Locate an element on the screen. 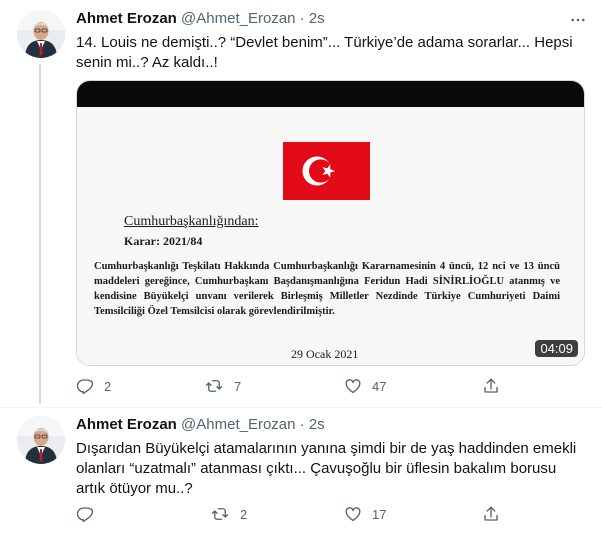 This screenshot has width=602, height=534. like-button: 17 is located at coordinates (365, 514).